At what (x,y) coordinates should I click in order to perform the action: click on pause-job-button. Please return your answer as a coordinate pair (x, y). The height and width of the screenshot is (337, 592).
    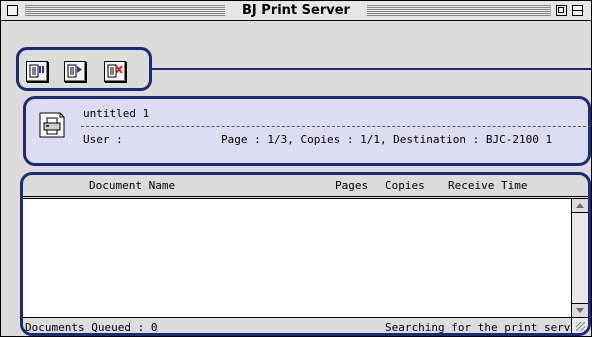
    Looking at the image, I should click on (37, 71).